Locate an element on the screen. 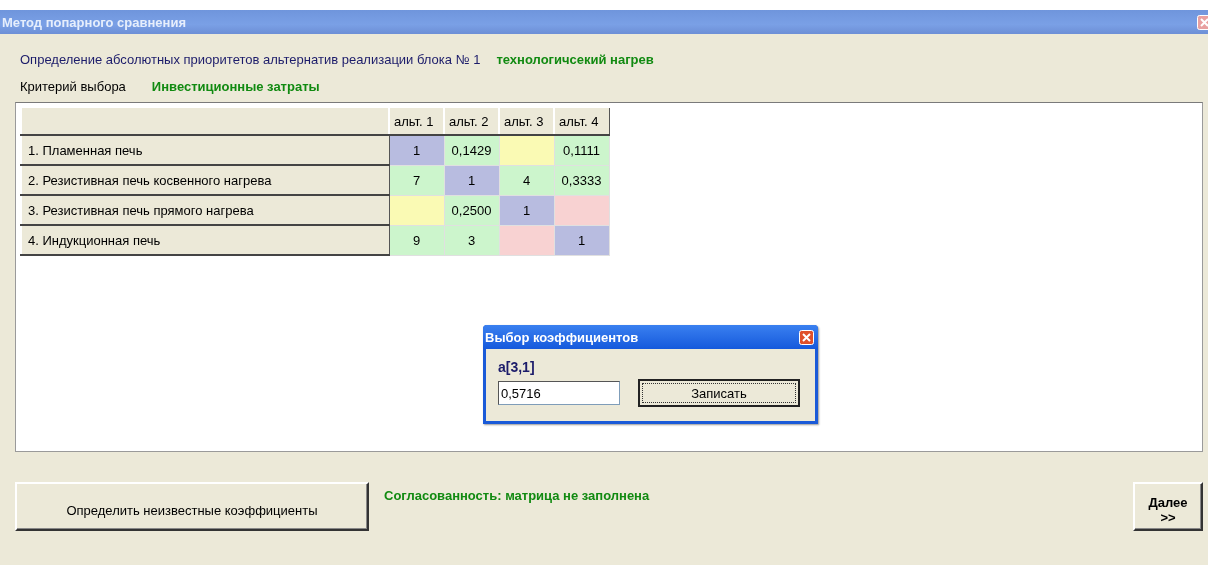  column-header: альт. 2 is located at coordinates (471, 121).